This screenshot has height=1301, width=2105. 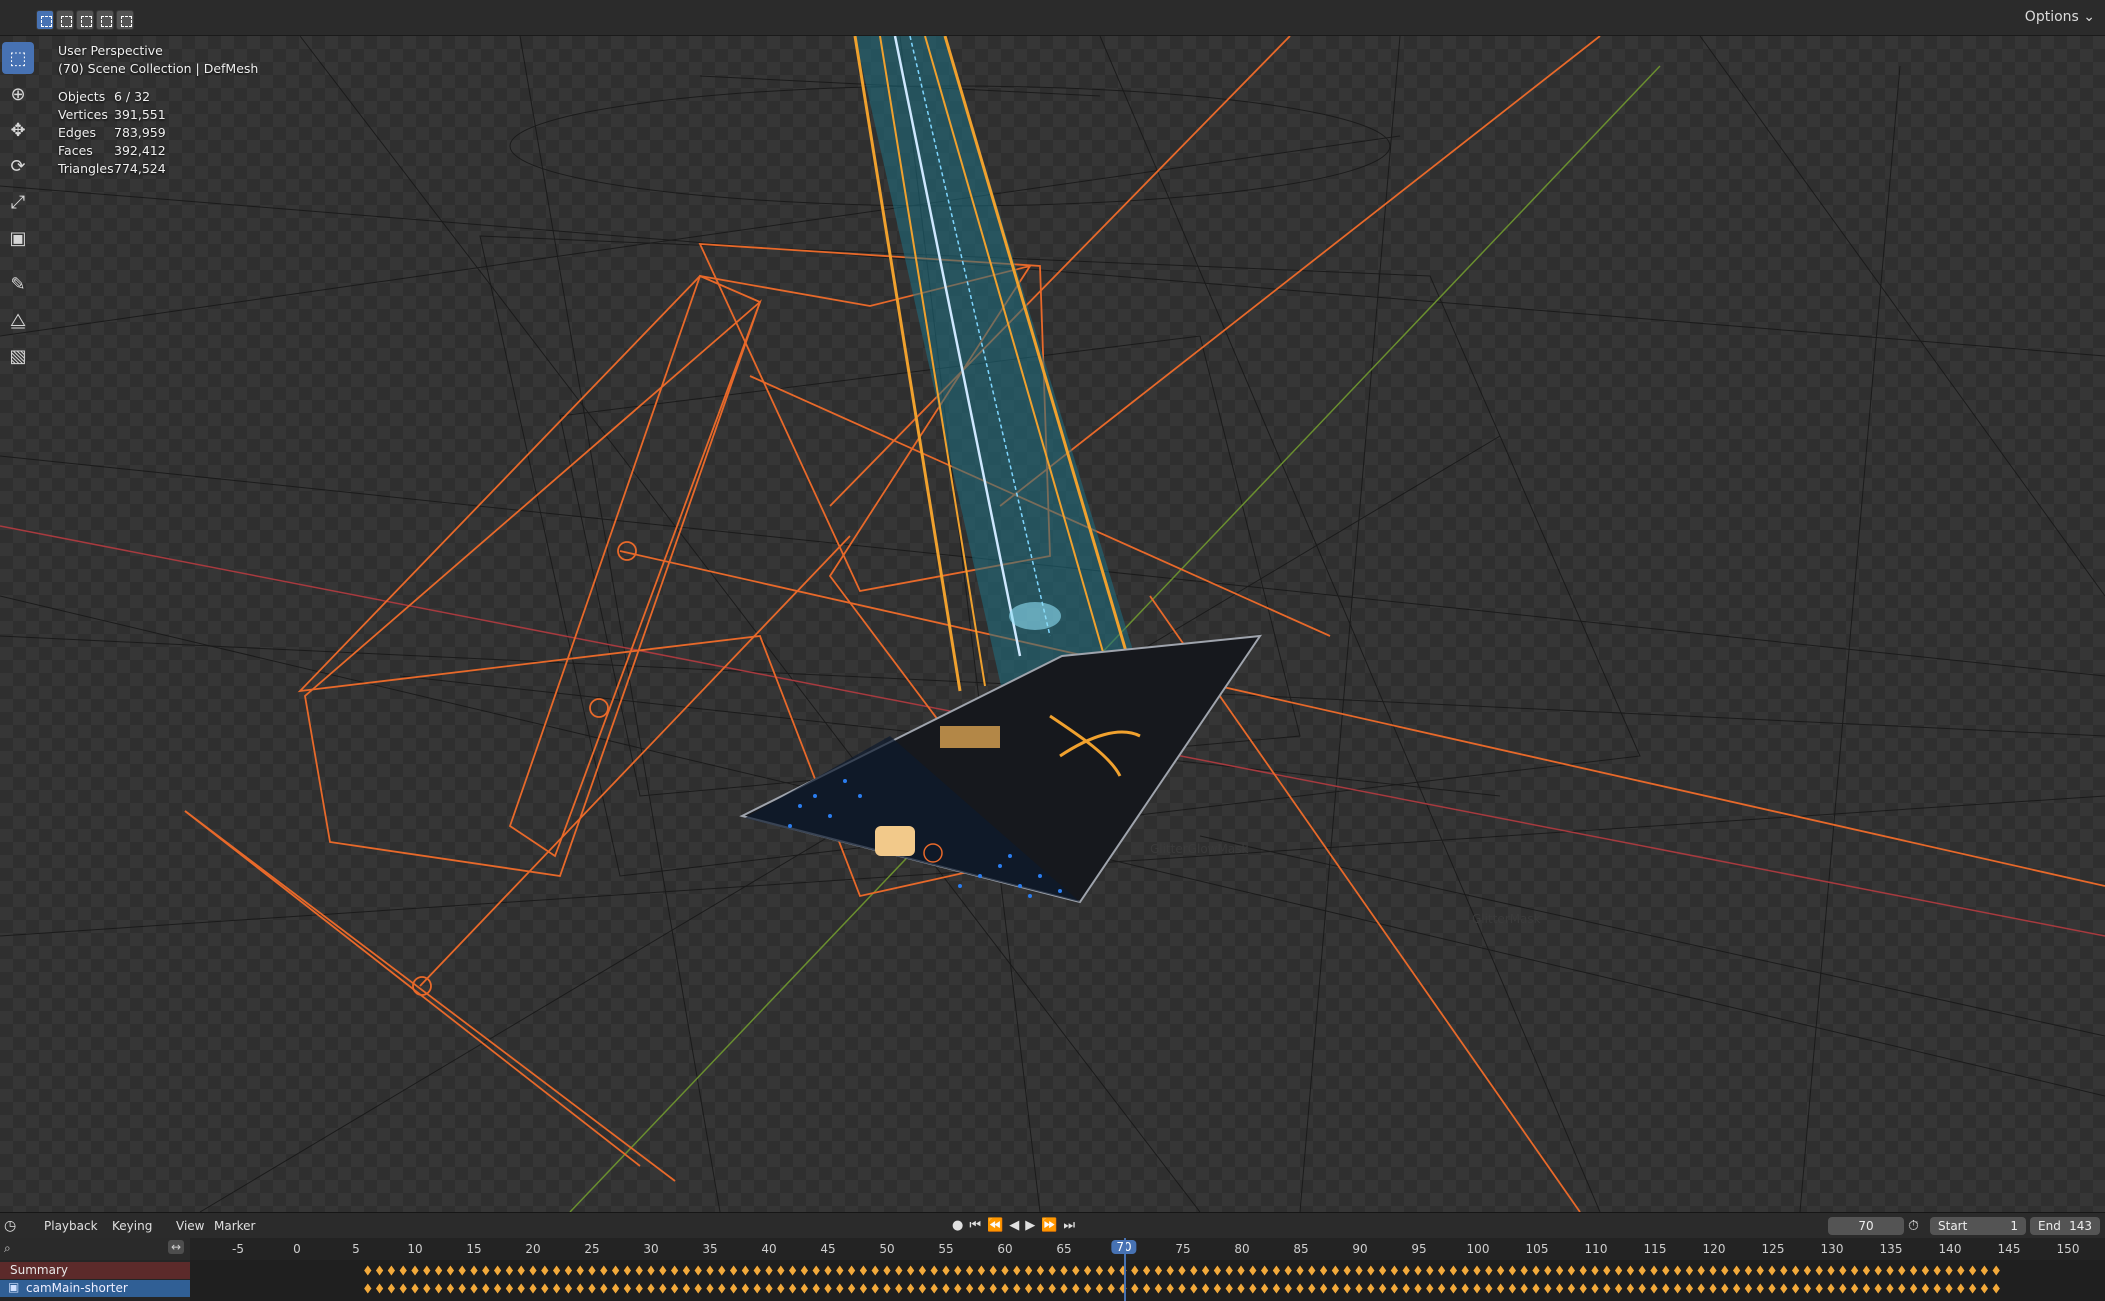 What do you see at coordinates (190, 1226) in the screenshot?
I see `view-menu: View` at bounding box center [190, 1226].